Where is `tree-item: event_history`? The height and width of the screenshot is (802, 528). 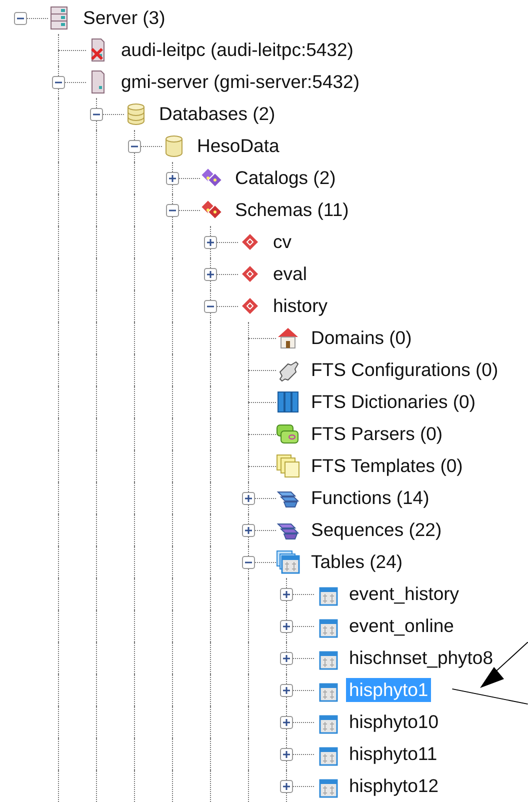
tree-item: event_history is located at coordinates (404, 594).